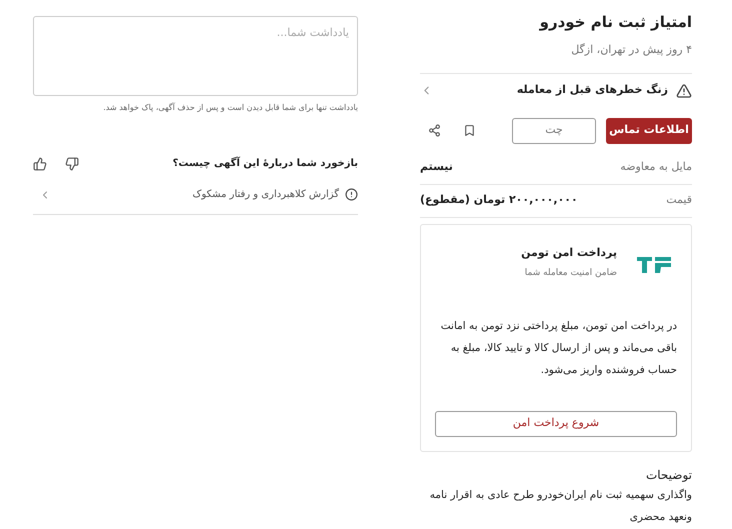 The image size is (732, 529). I want to click on description-text: واگذاری سهمیه ثبت نام ایران‌خودرو طرح عادی به اقرار نامه, so click(560, 495).